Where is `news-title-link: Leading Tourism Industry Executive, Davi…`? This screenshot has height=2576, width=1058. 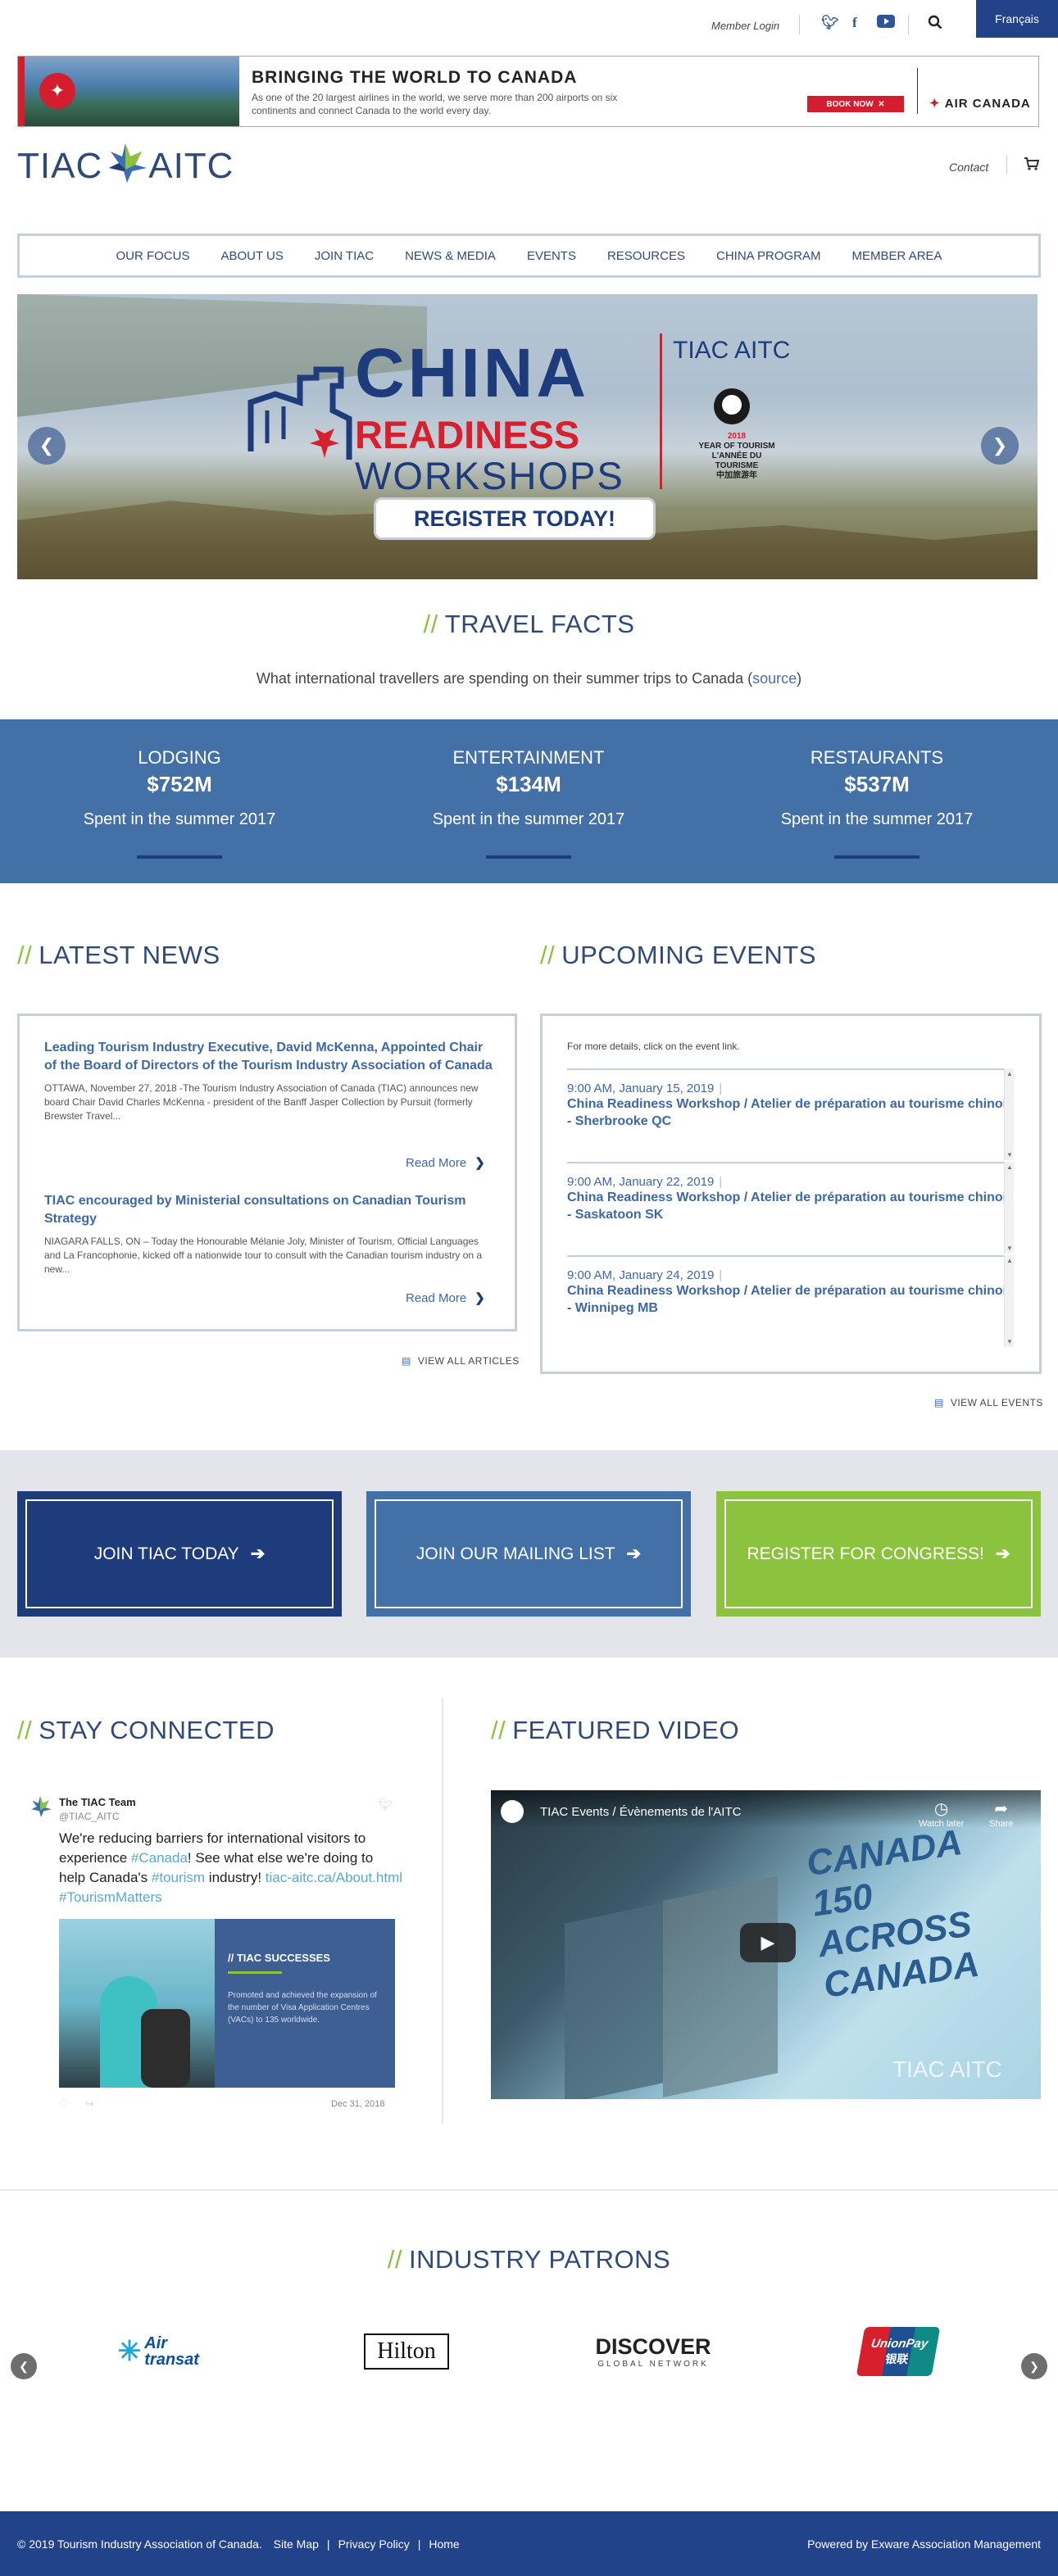 news-title-link: Leading Tourism Industry Executive, Davi… is located at coordinates (268, 1057).